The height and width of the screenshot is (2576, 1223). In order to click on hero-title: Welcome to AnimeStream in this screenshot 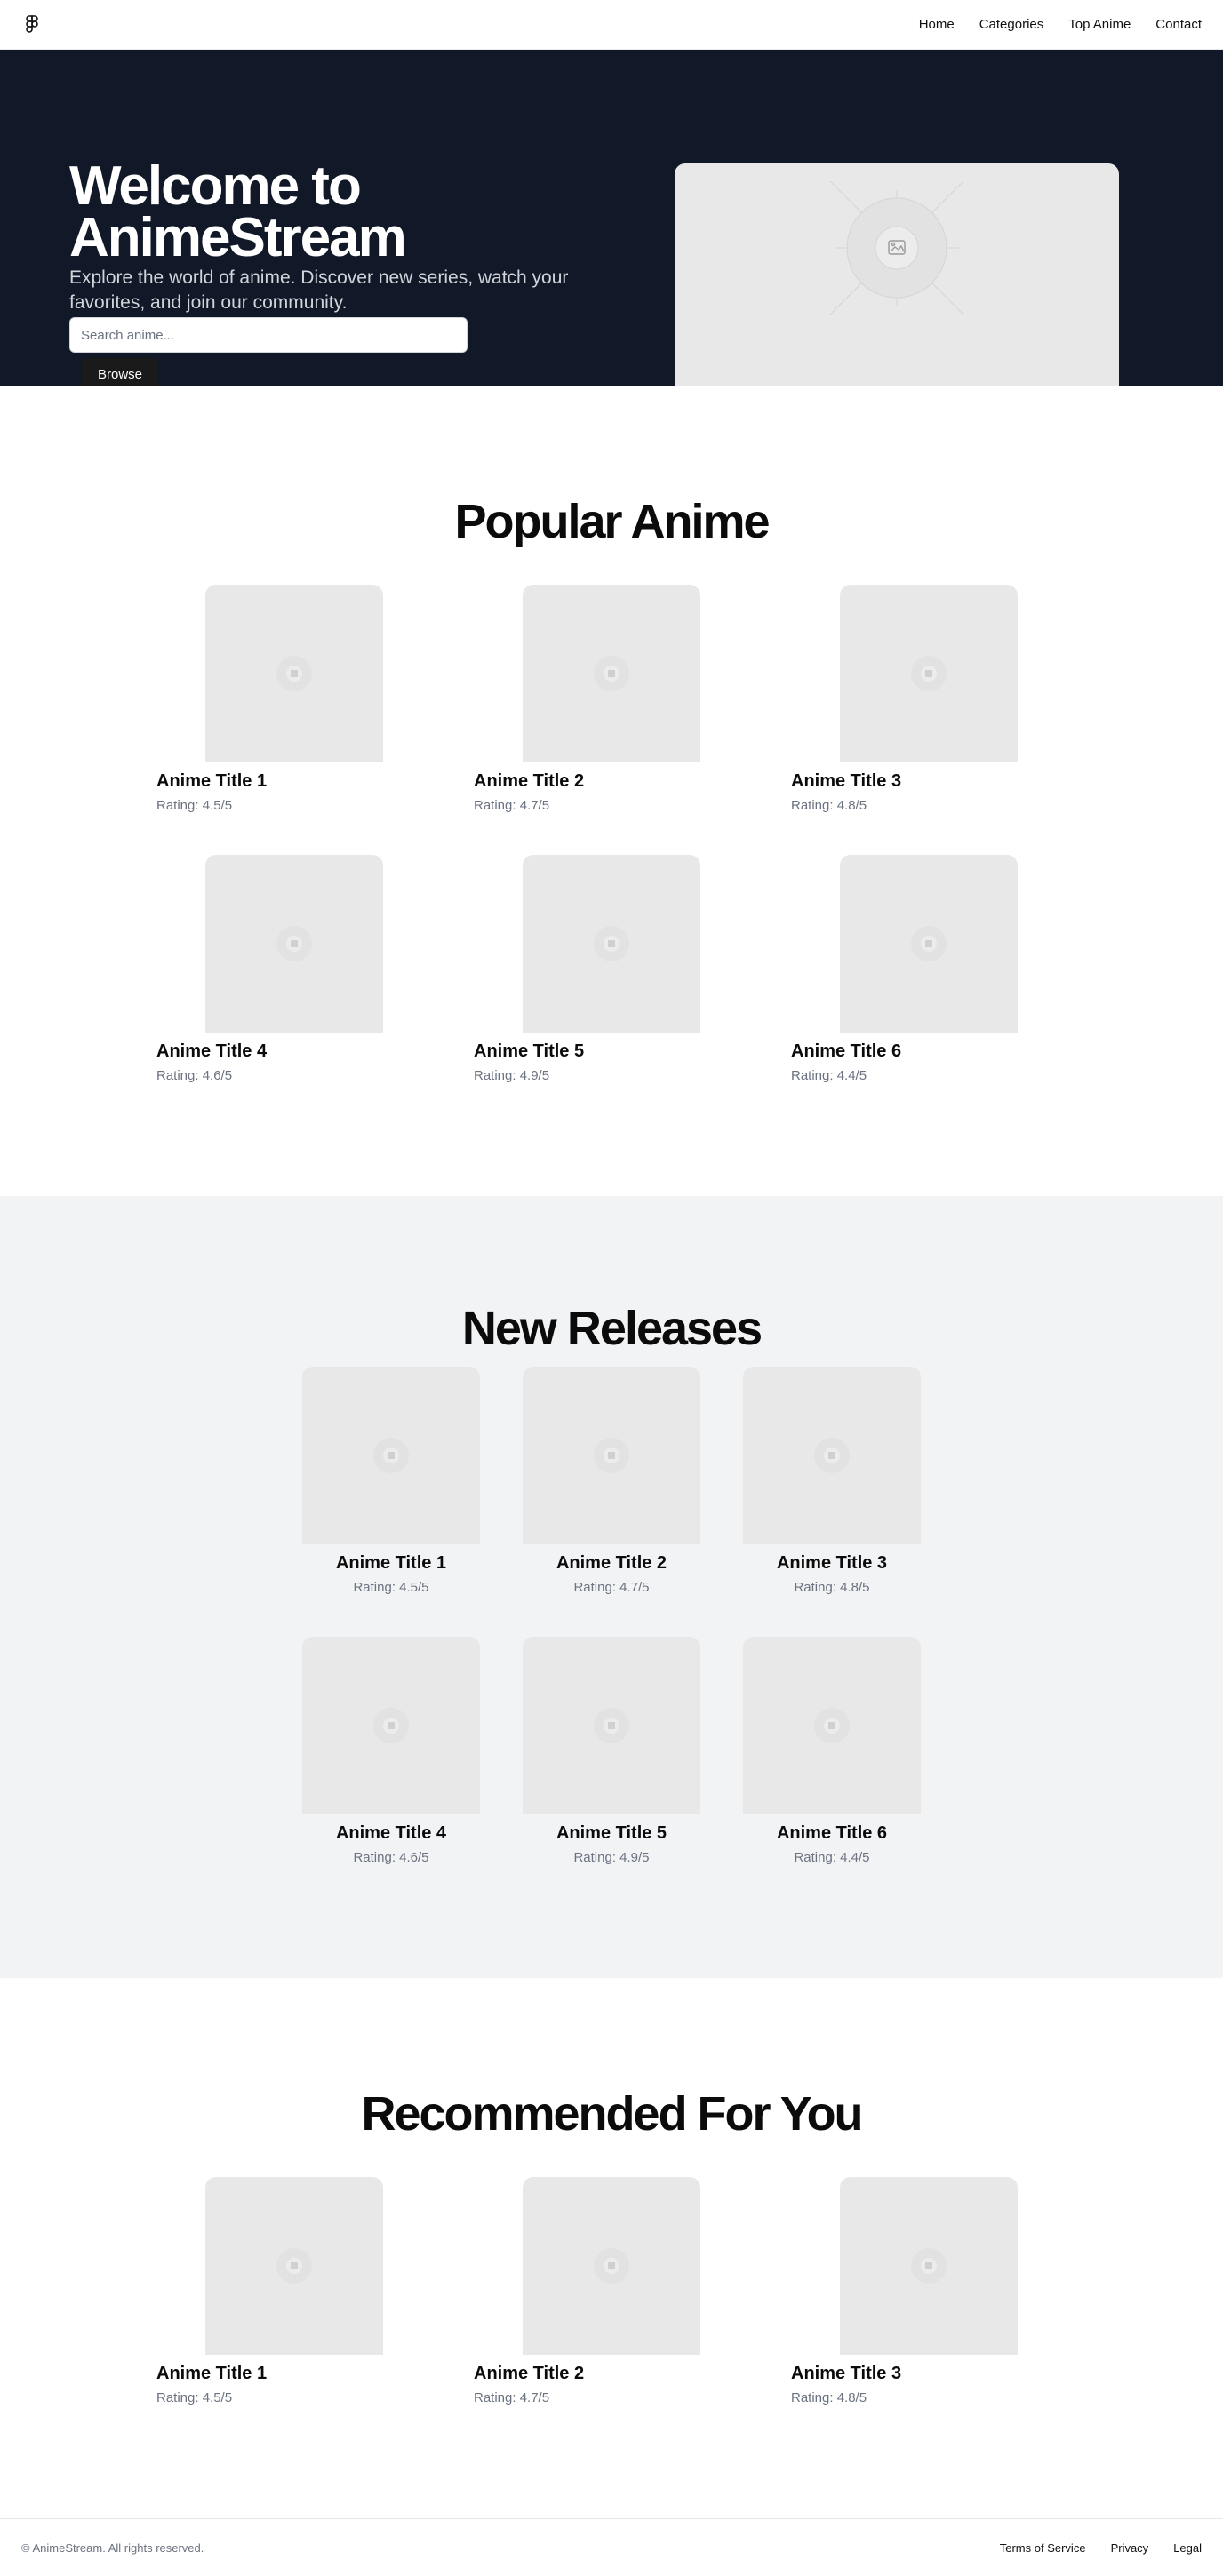, I will do `click(336, 213)`.